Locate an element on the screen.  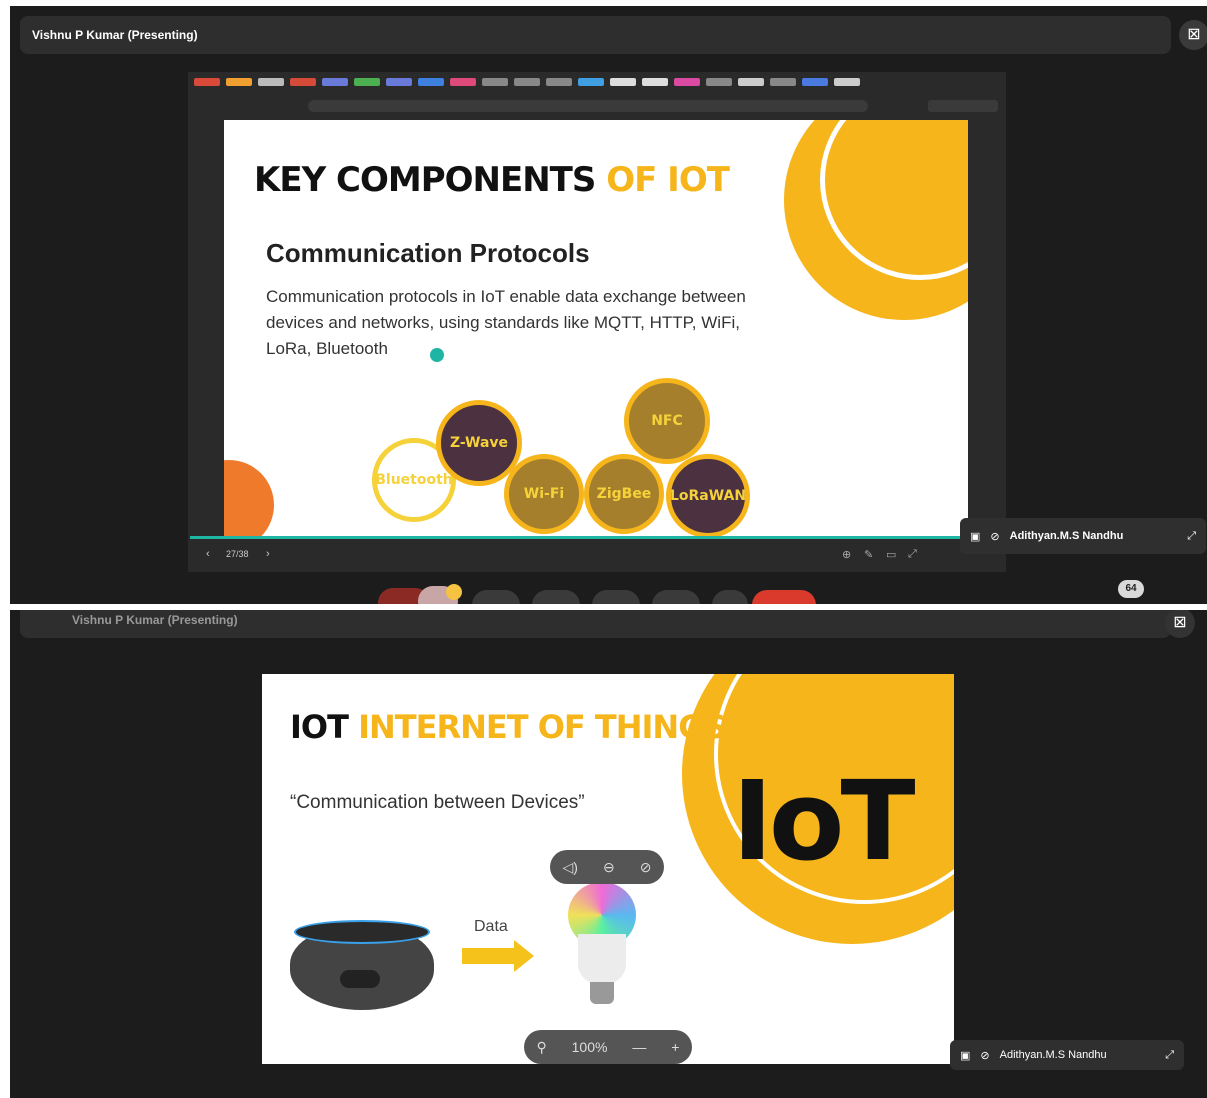
captions-button is located at coordinates (496, 597).